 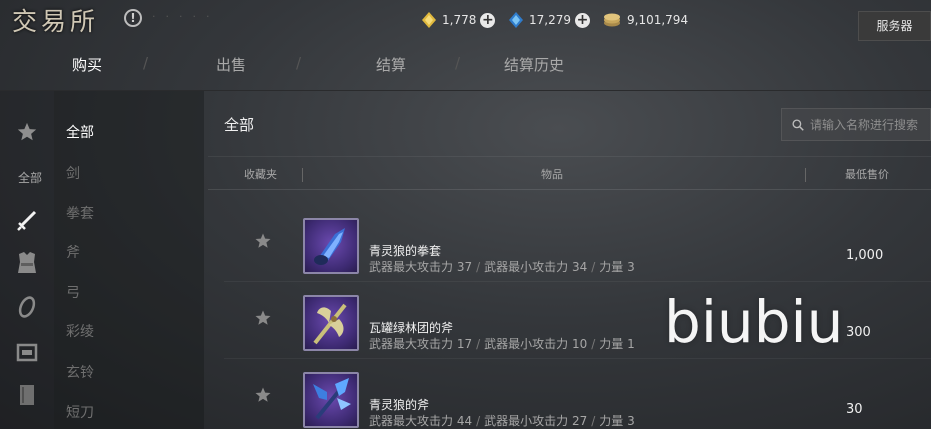 I want to click on item-stats: 武器最大攻击力 37/武器最小攻击力 34/力量 3, so click(x=502, y=267).